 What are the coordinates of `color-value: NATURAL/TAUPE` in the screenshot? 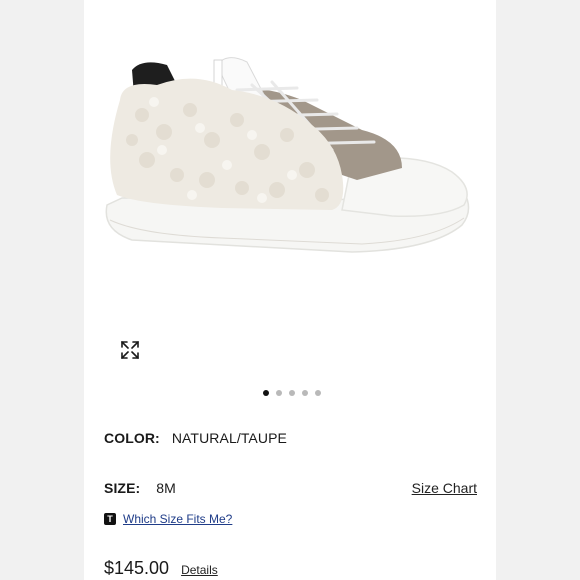 It's located at (229, 438).